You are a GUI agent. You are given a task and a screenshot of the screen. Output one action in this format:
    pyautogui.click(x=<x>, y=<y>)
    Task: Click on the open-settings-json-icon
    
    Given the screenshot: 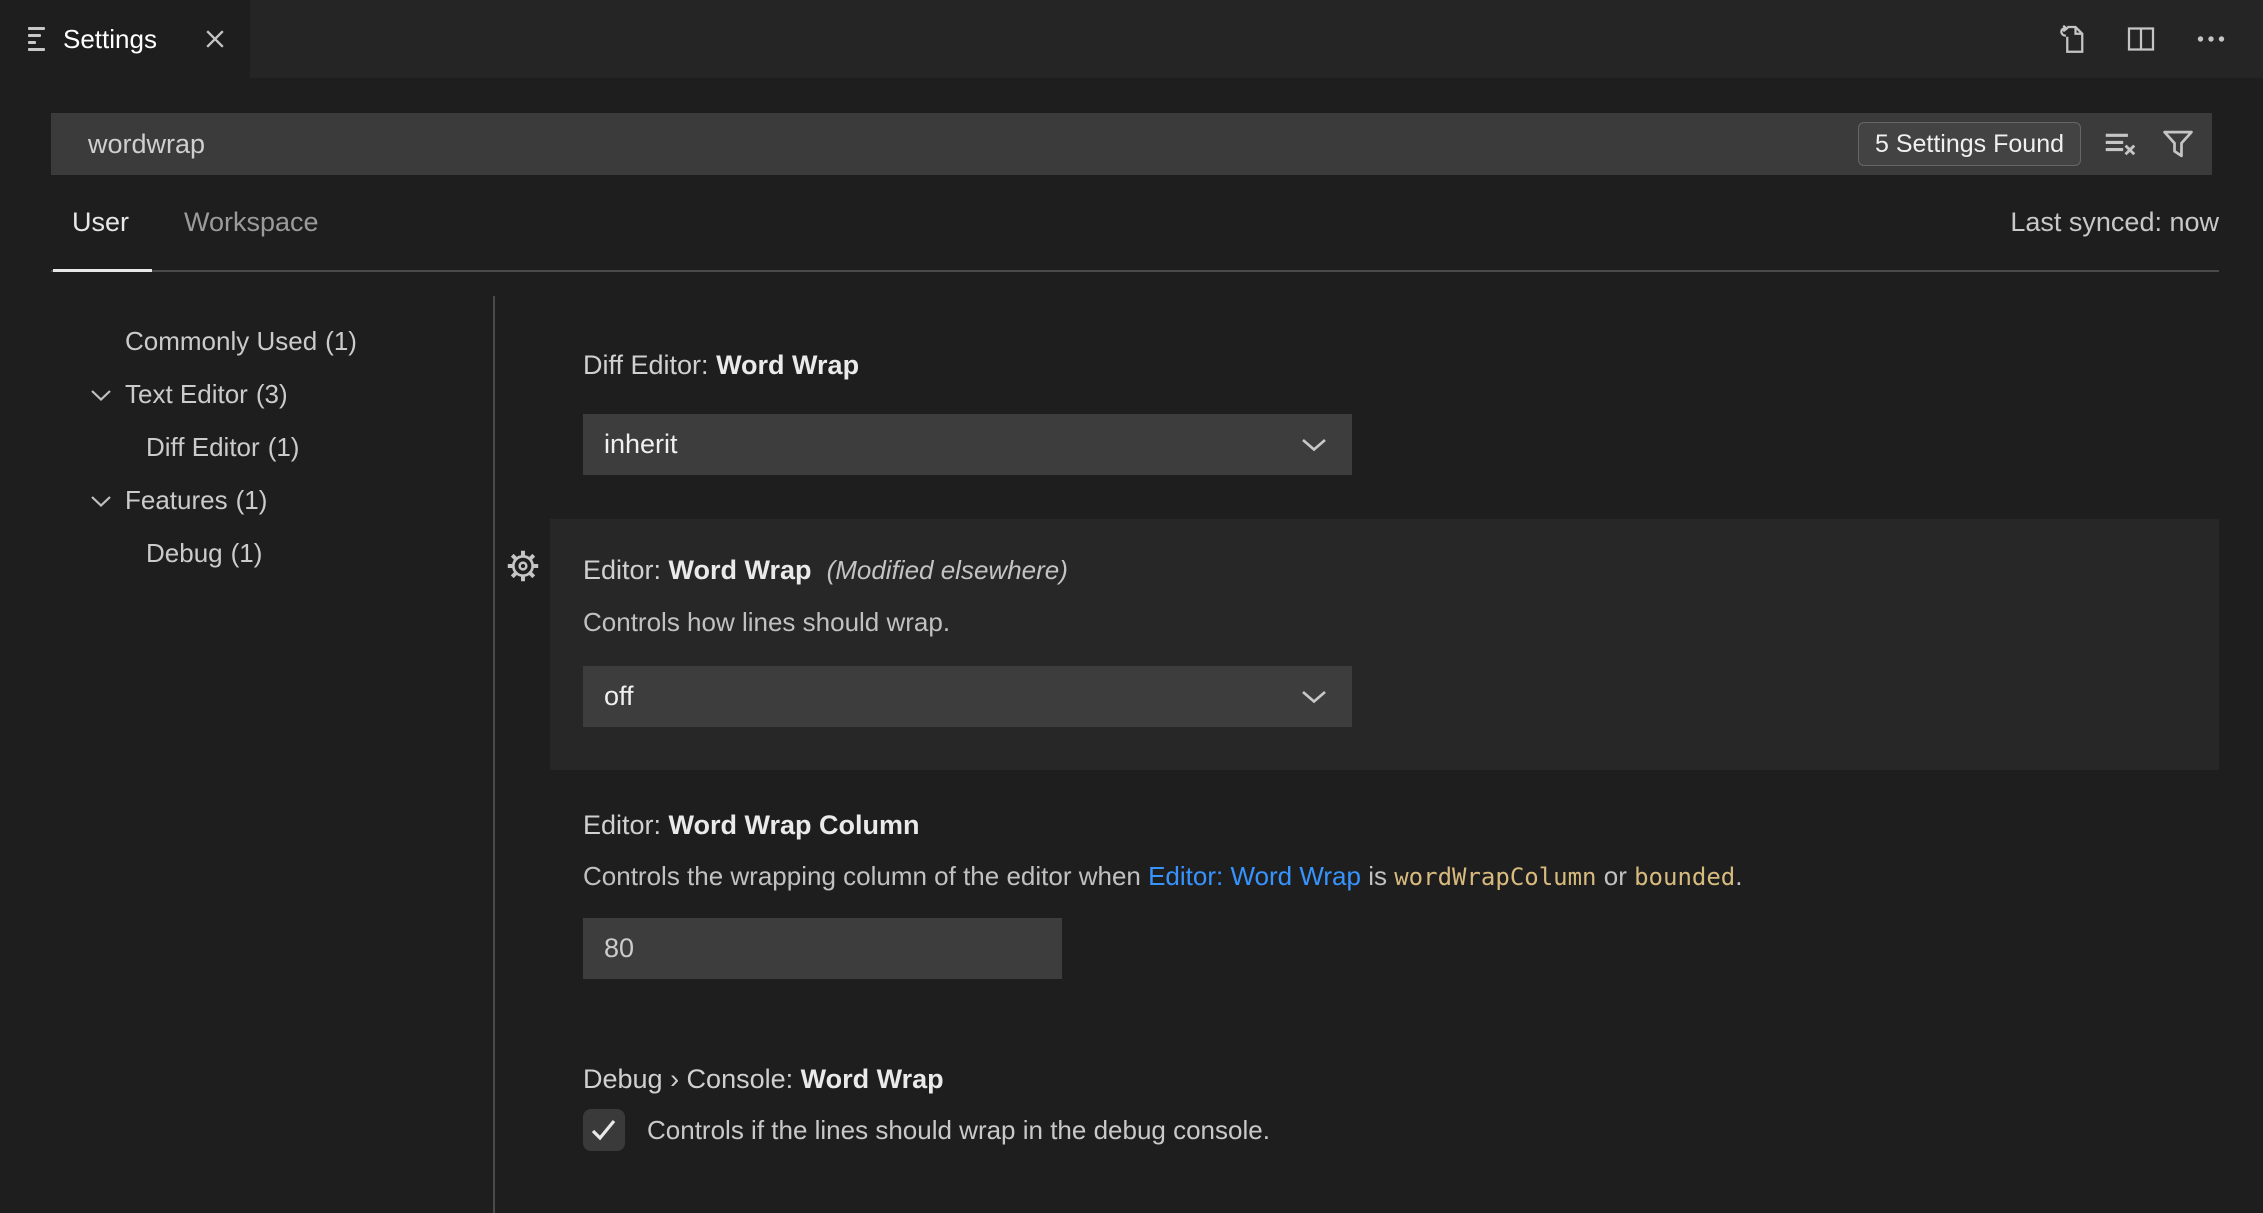 What is the action you would take?
    pyautogui.click(x=2071, y=39)
    